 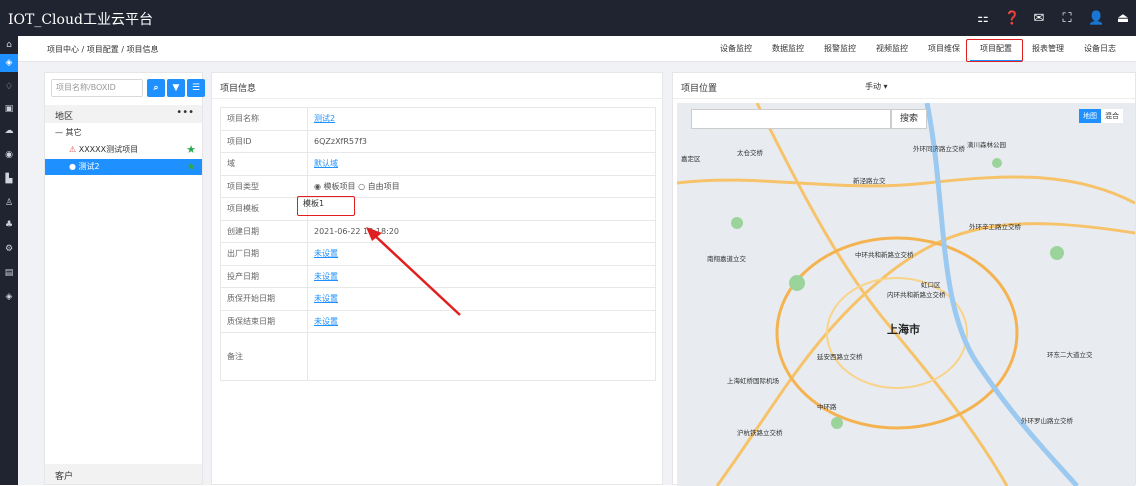 What do you see at coordinates (944, 49) in the screenshot?
I see `tab-project-maintenance: 项目维保` at bounding box center [944, 49].